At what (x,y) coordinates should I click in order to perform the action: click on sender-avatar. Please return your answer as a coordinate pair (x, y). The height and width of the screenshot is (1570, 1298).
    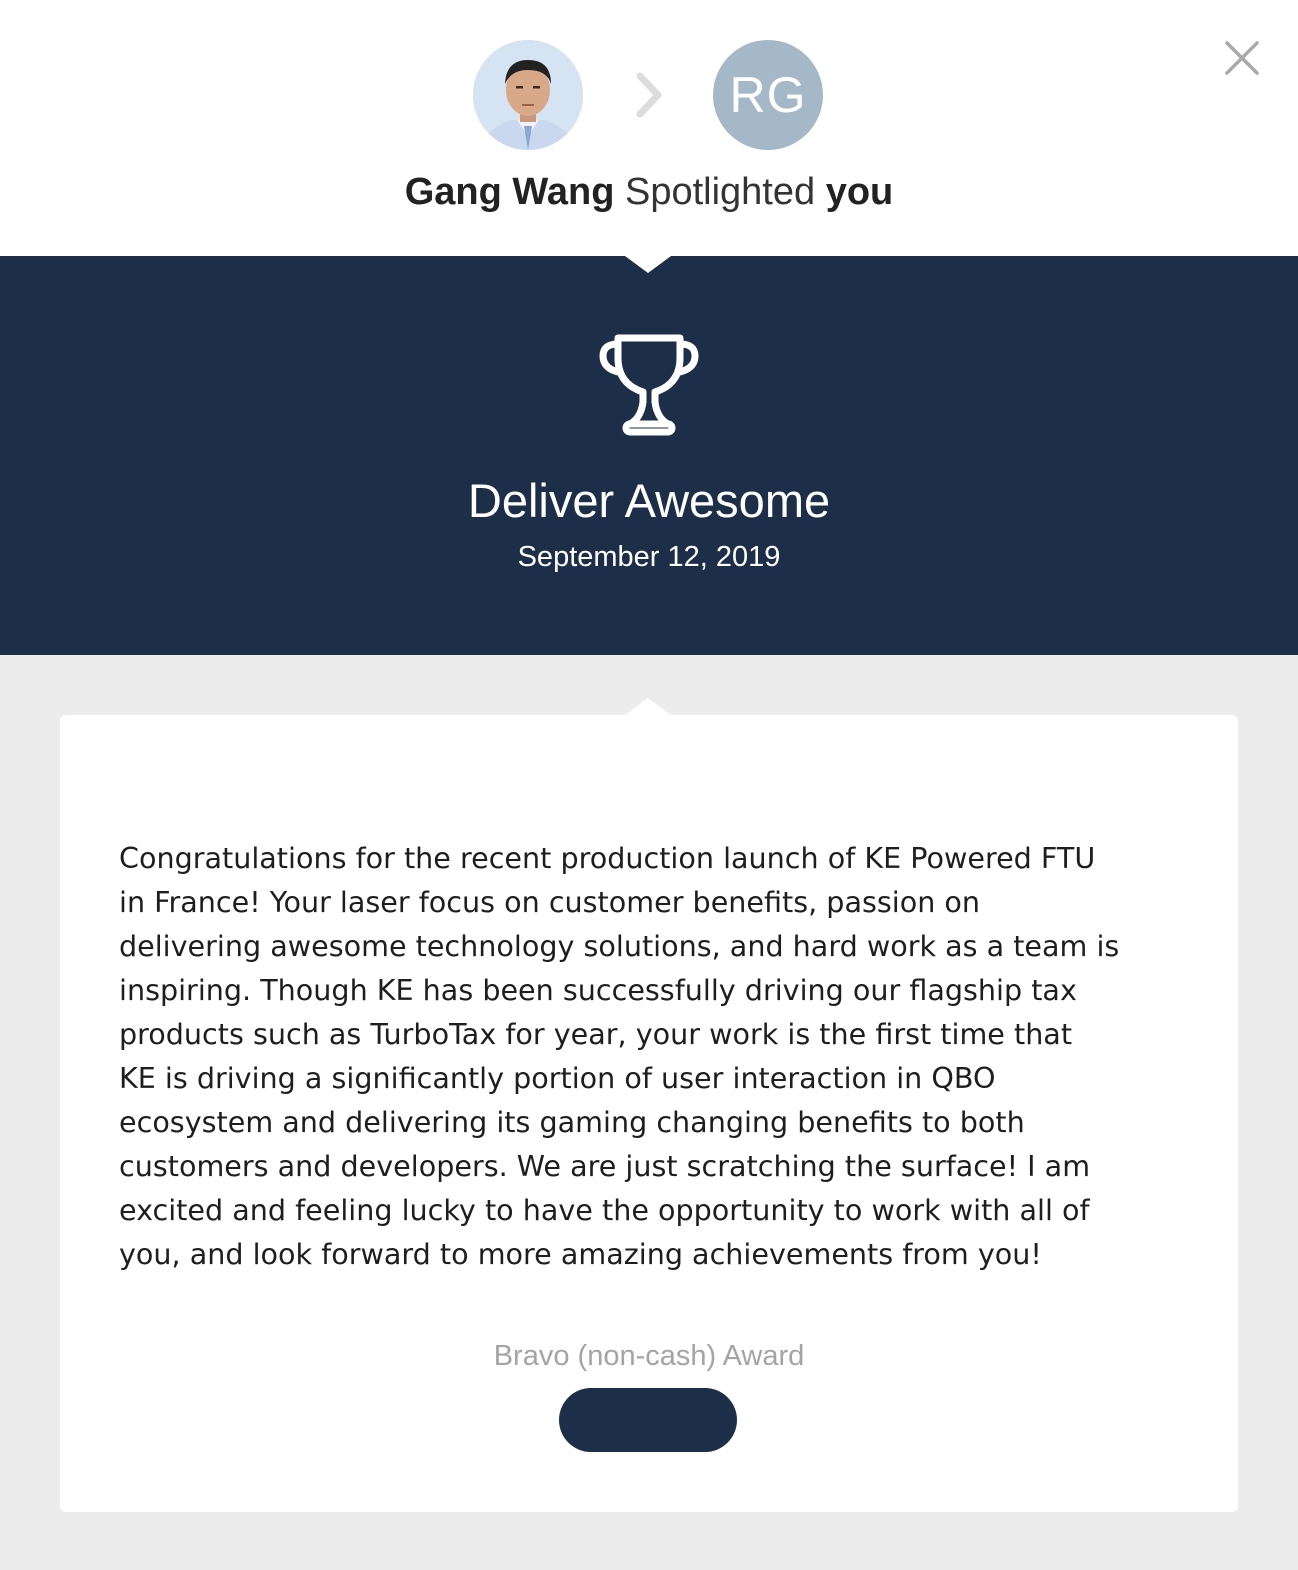
    Looking at the image, I should click on (528, 95).